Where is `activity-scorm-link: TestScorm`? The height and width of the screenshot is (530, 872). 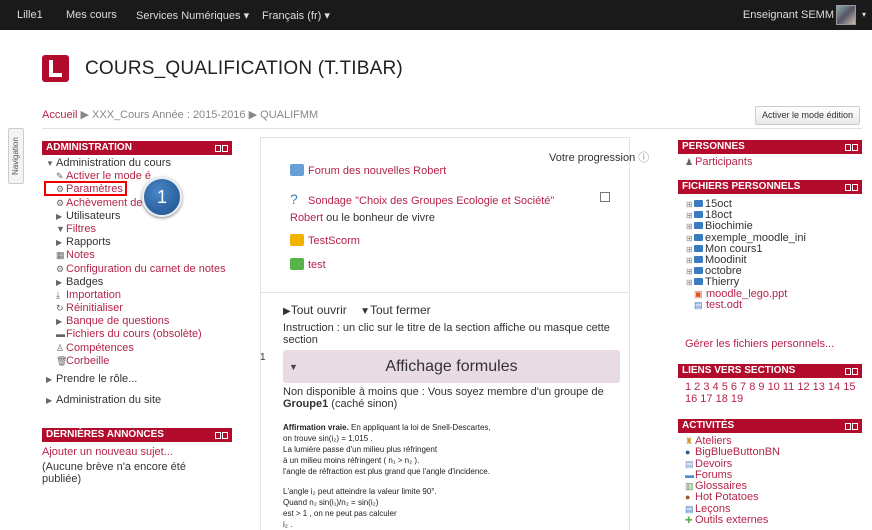
activity-scorm-link: TestScorm is located at coordinates (334, 241).